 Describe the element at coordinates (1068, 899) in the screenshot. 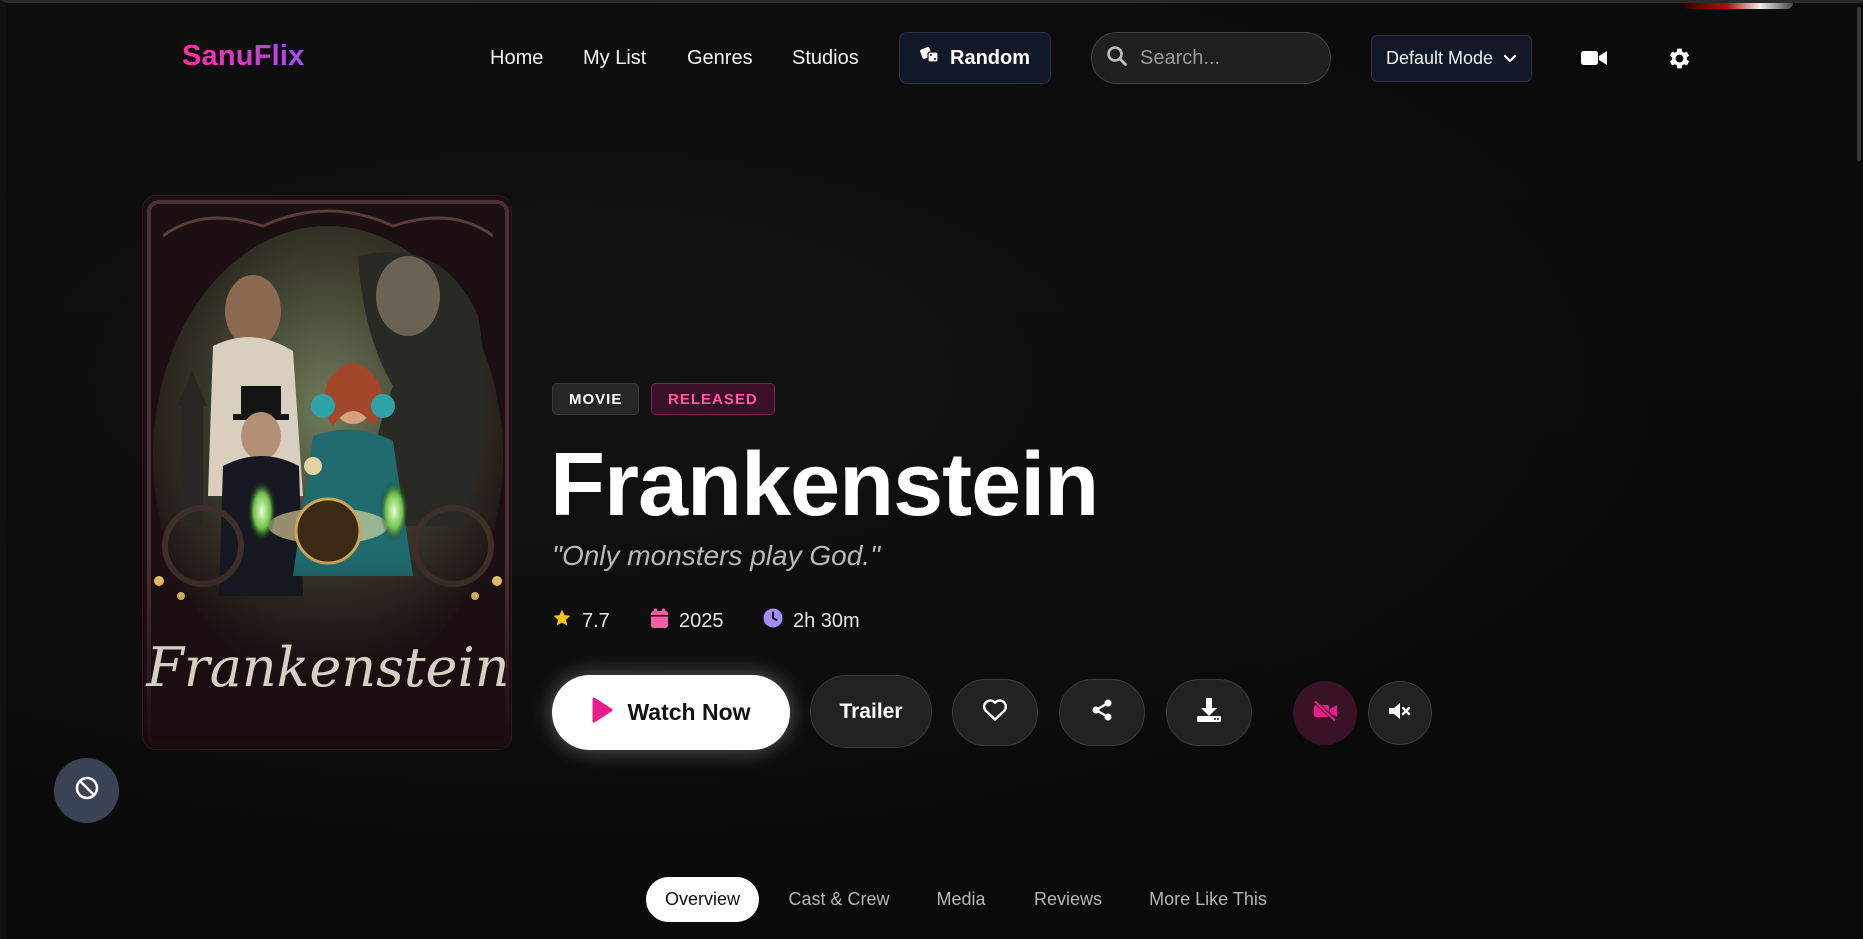

I see `tab-reviews: Reviews` at that location.